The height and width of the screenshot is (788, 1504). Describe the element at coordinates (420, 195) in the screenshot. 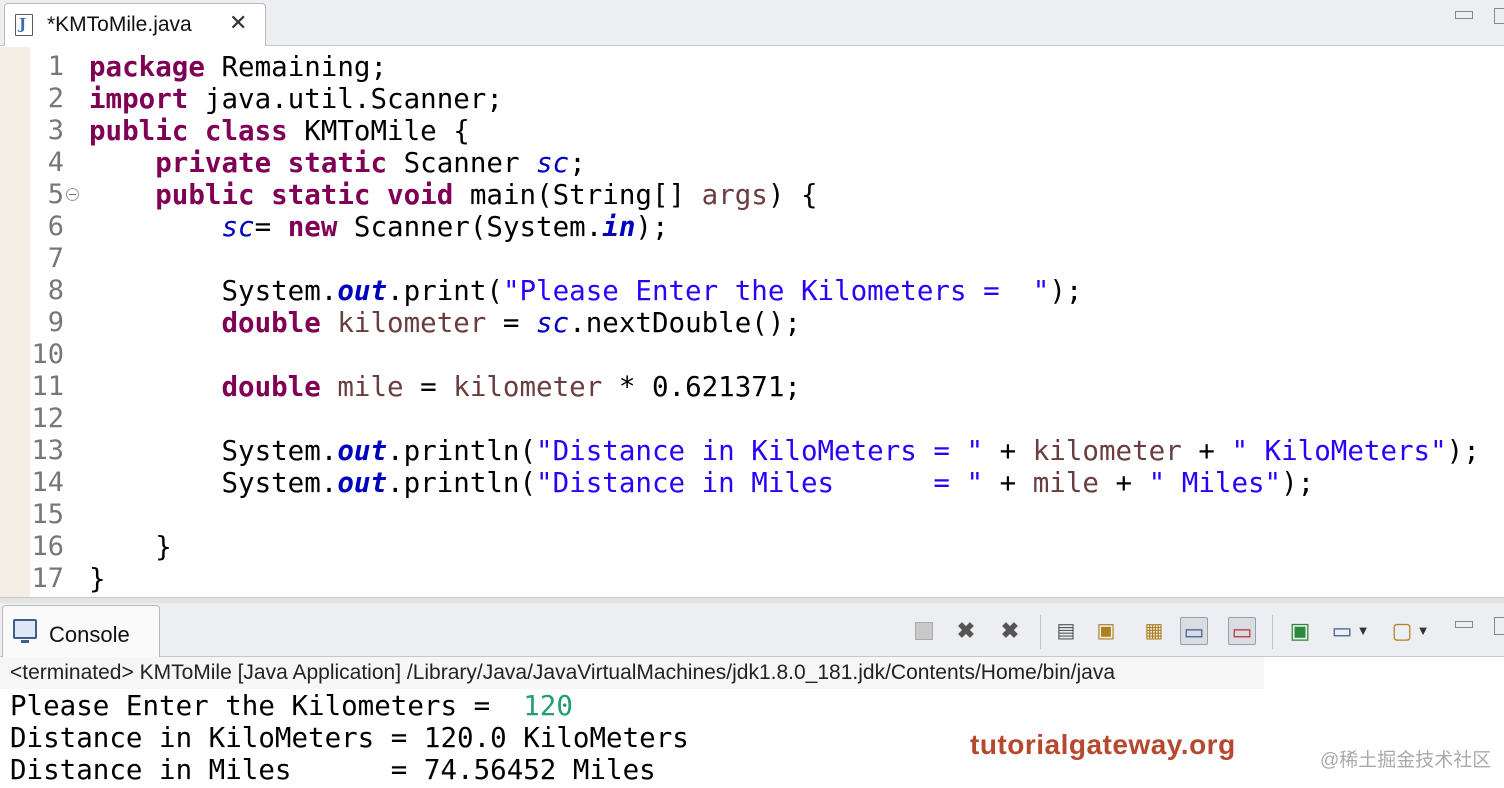

I see `keyword-token: void` at that location.